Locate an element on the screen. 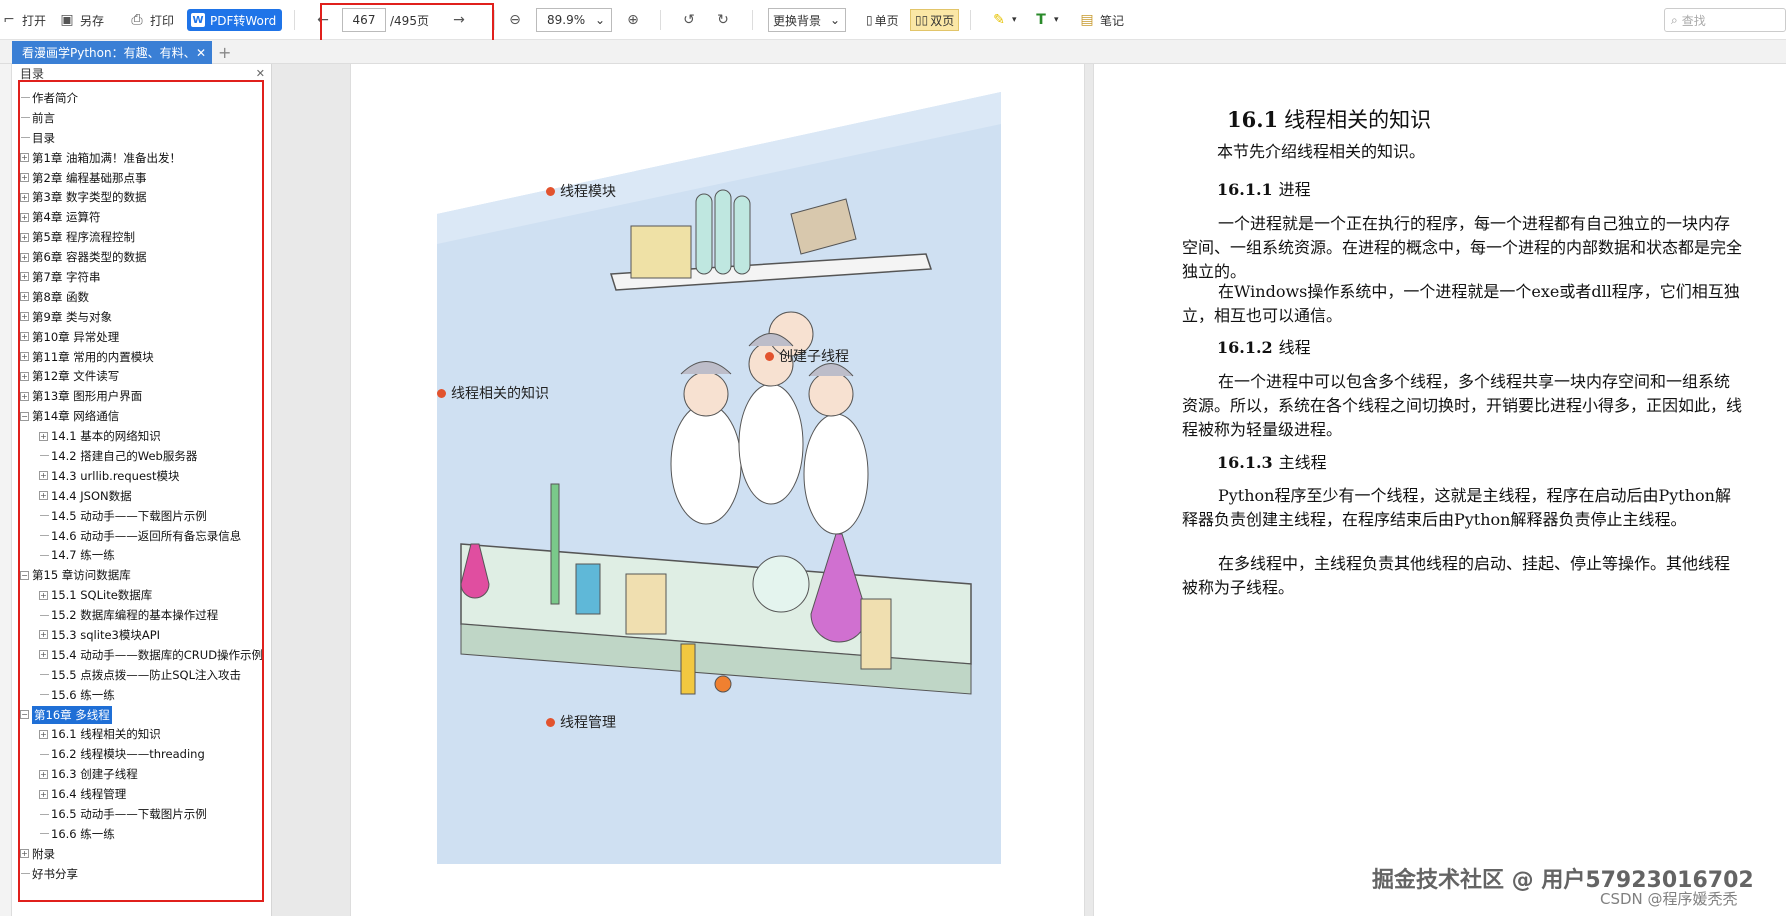  toc-item: +14.1 基本的网络知识 is located at coordinates (145, 436).